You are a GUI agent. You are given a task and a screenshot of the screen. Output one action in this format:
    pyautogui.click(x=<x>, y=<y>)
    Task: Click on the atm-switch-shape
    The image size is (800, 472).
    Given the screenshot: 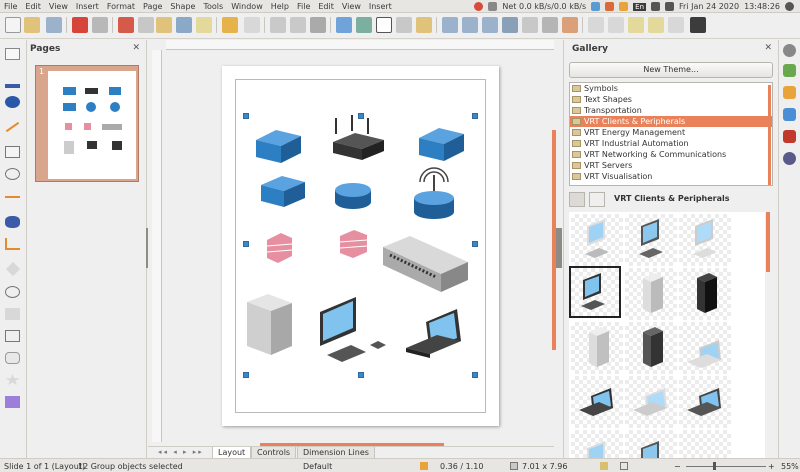 What is the action you would take?
    pyautogui.click(x=441, y=144)
    